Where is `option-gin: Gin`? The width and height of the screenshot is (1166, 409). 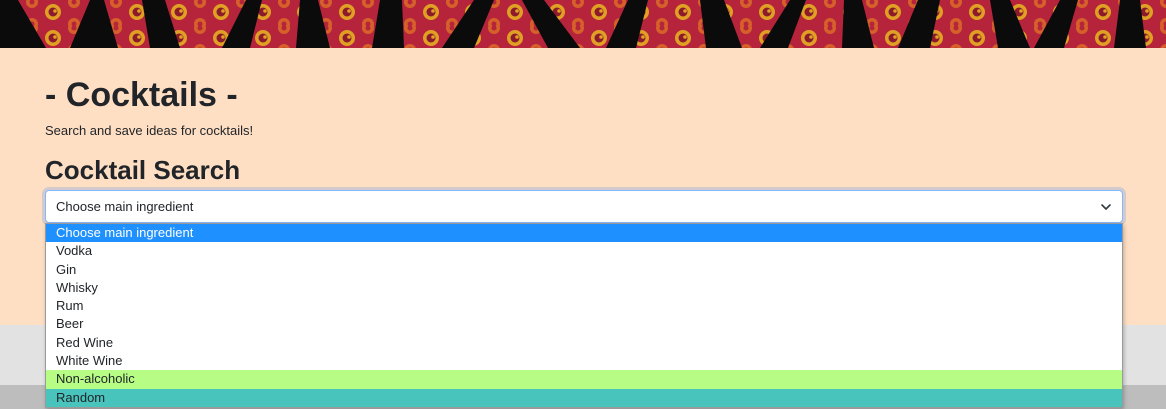
option-gin: Gin is located at coordinates (584, 270).